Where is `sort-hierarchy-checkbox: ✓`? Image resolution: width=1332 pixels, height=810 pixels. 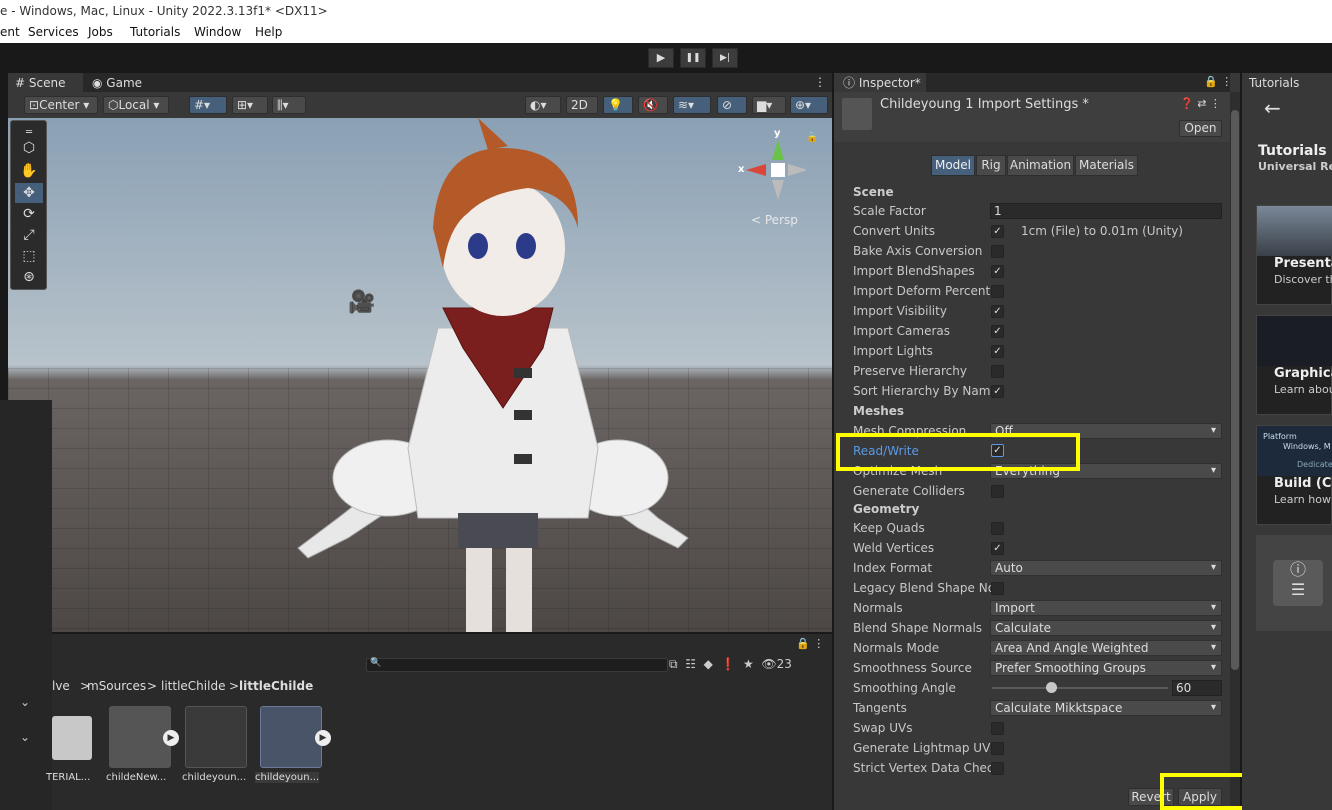 sort-hierarchy-checkbox: ✓ is located at coordinates (997, 391).